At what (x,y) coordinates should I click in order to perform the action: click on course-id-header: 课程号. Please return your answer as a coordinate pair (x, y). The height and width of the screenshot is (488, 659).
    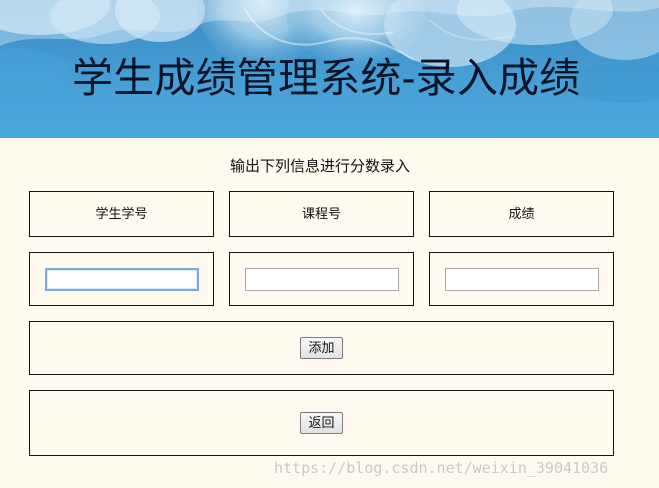
    Looking at the image, I should click on (321, 214).